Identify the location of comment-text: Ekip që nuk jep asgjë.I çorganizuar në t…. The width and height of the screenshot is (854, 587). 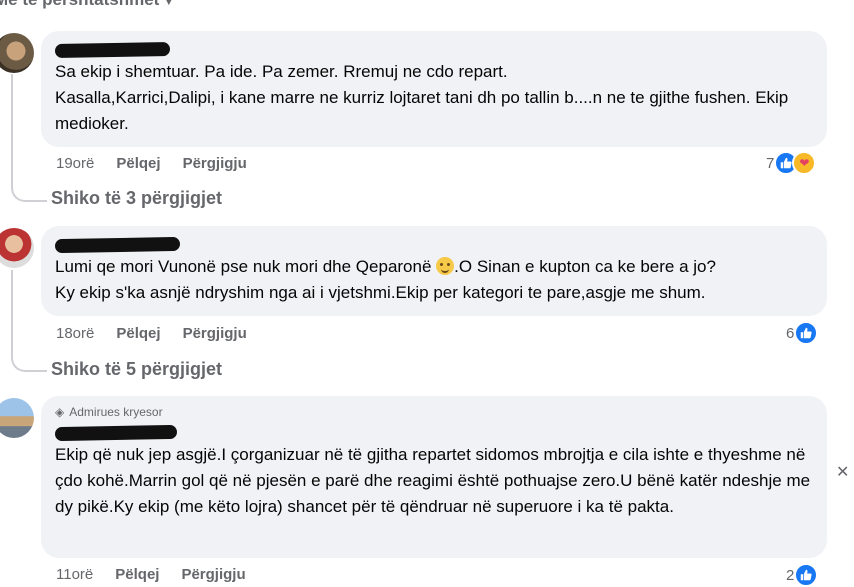
(433, 480).